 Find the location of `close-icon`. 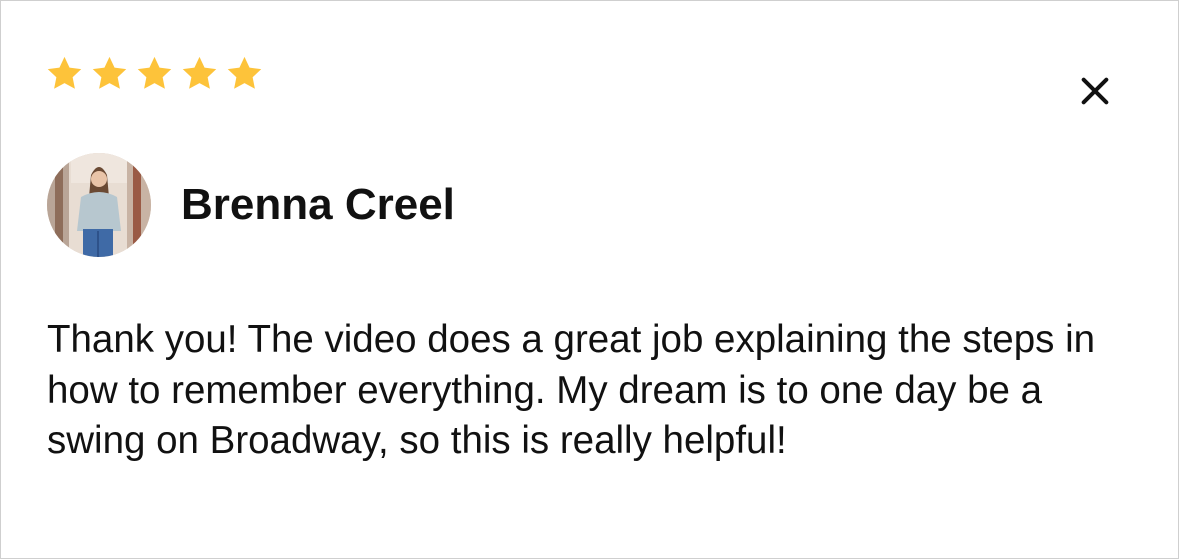

close-icon is located at coordinates (1095, 91).